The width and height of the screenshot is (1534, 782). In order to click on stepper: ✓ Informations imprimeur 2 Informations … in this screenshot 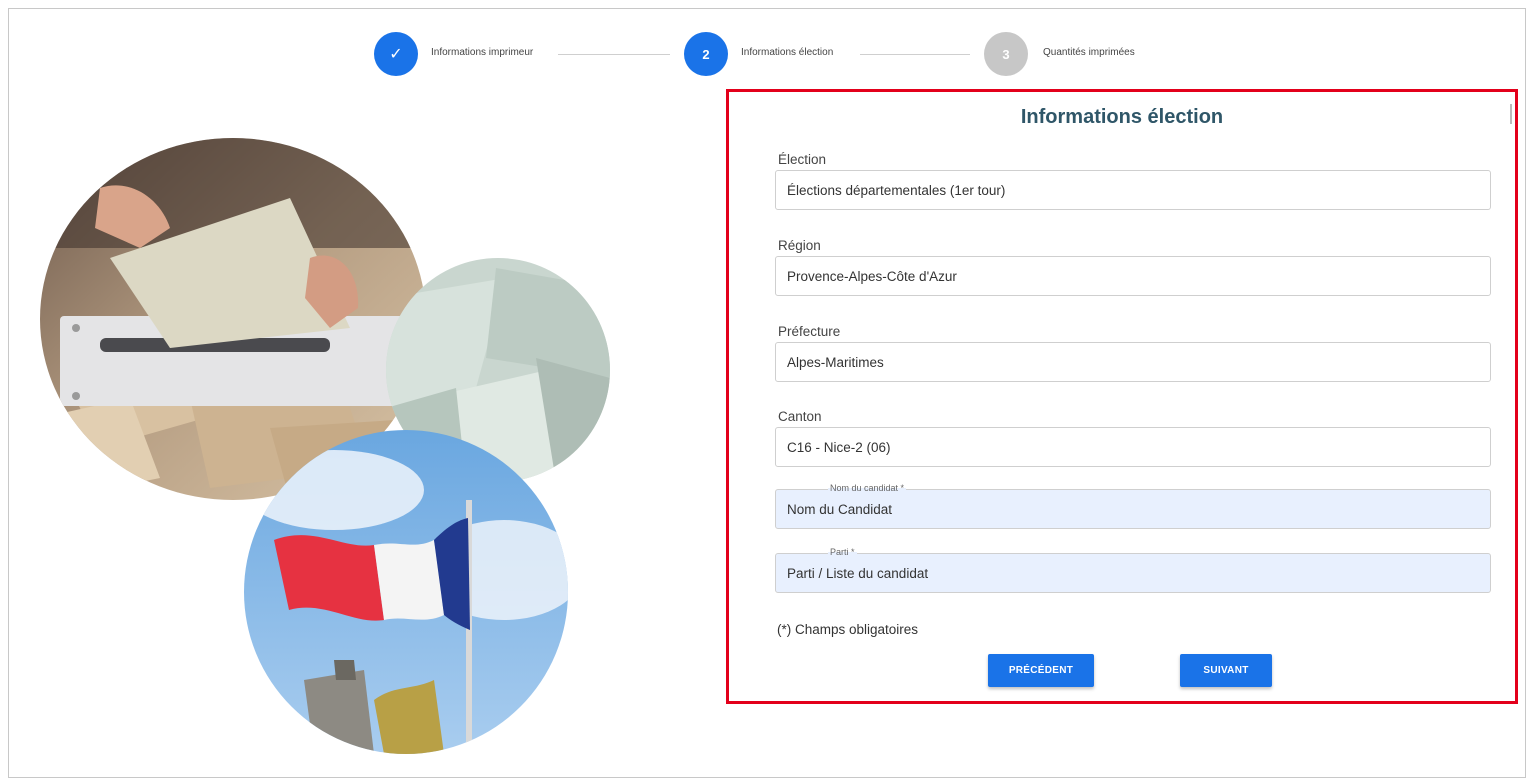, I will do `click(767, 54)`.